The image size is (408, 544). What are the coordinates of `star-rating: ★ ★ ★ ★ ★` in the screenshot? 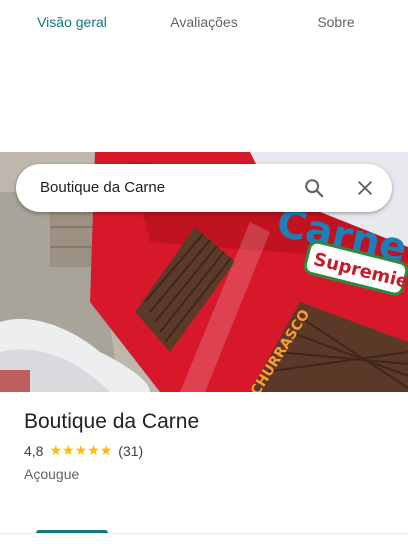 It's located at (80, 451).